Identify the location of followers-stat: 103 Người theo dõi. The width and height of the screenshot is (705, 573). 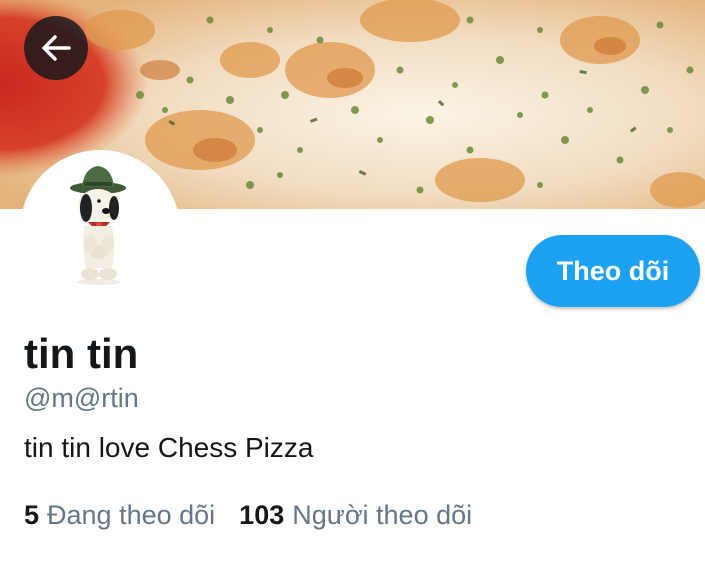
(355, 515).